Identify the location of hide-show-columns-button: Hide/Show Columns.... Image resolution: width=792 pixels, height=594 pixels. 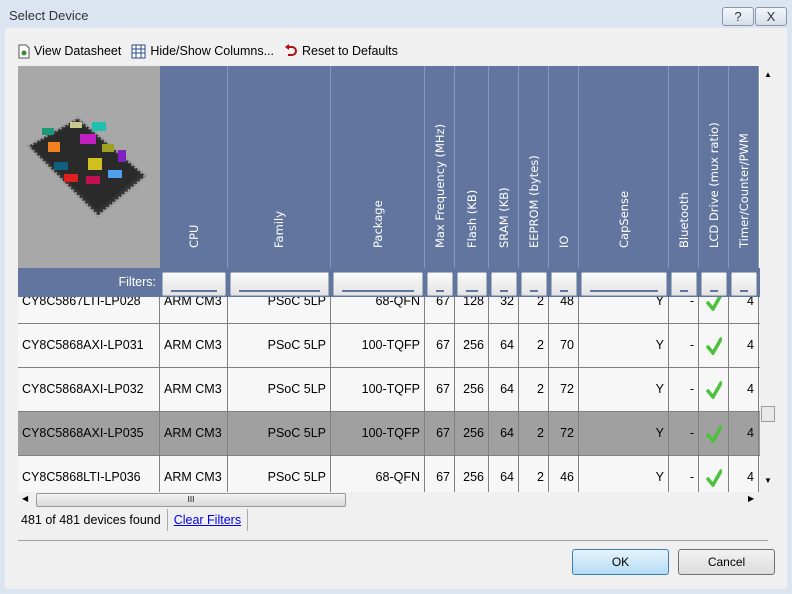
(202, 51).